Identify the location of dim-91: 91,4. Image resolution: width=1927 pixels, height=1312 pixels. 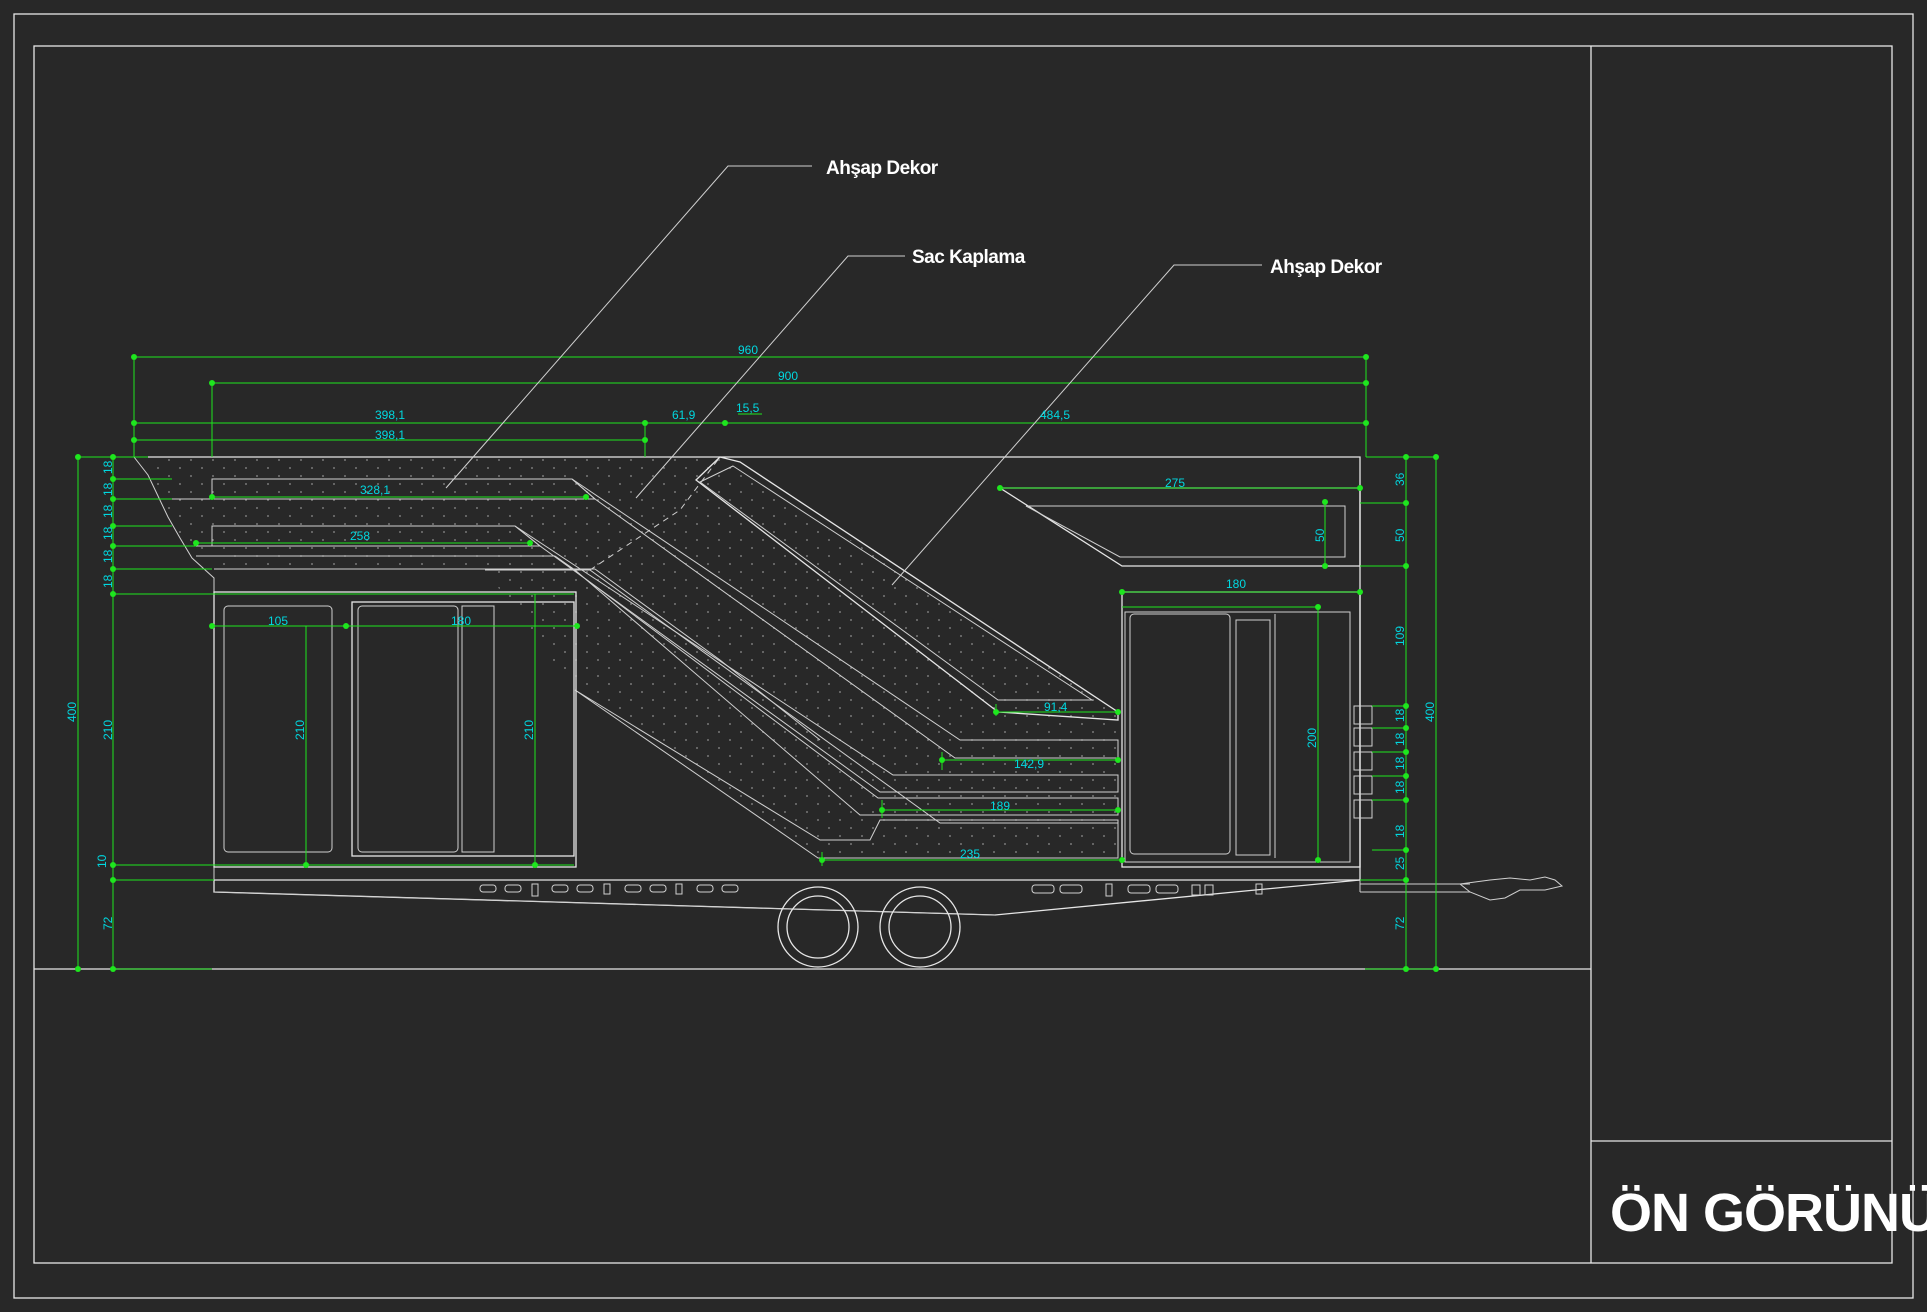
(1056, 707).